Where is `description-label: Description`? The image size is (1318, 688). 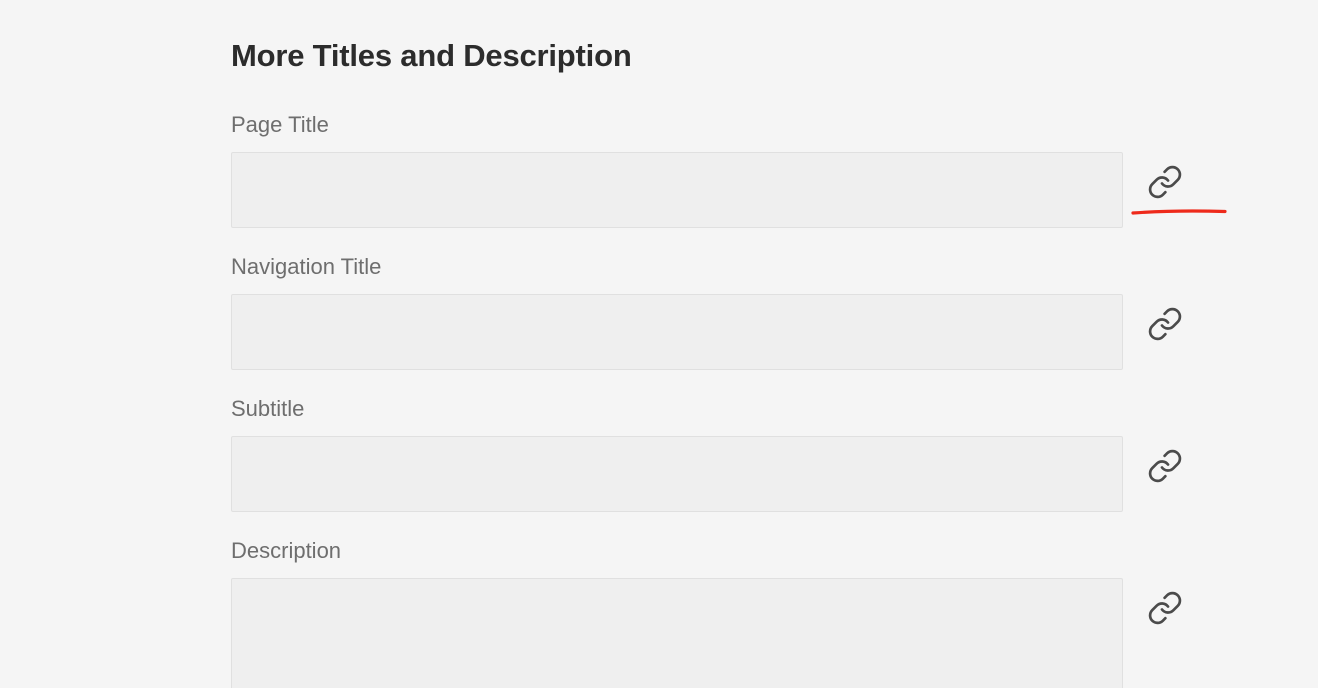
description-label: Description is located at coordinates (286, 550).